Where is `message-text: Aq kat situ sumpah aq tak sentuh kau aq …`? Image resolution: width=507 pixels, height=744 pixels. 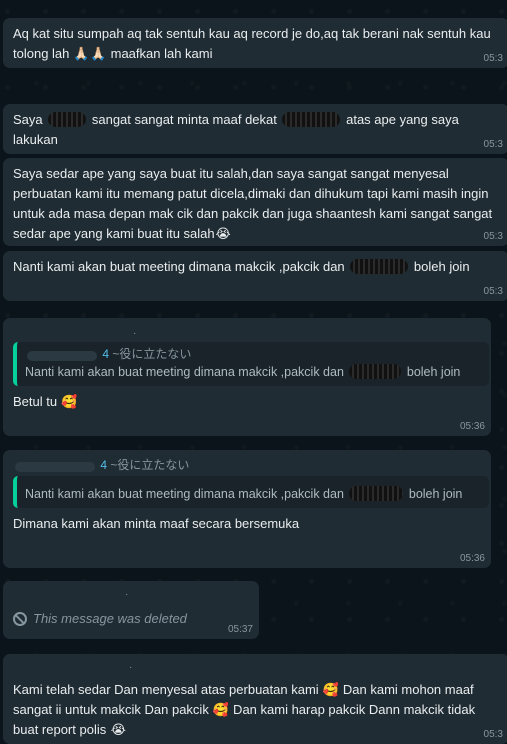 message-text: Aq kat situ sumpah aq tak sentuh kau aq … is located at coordinates (256, 44).